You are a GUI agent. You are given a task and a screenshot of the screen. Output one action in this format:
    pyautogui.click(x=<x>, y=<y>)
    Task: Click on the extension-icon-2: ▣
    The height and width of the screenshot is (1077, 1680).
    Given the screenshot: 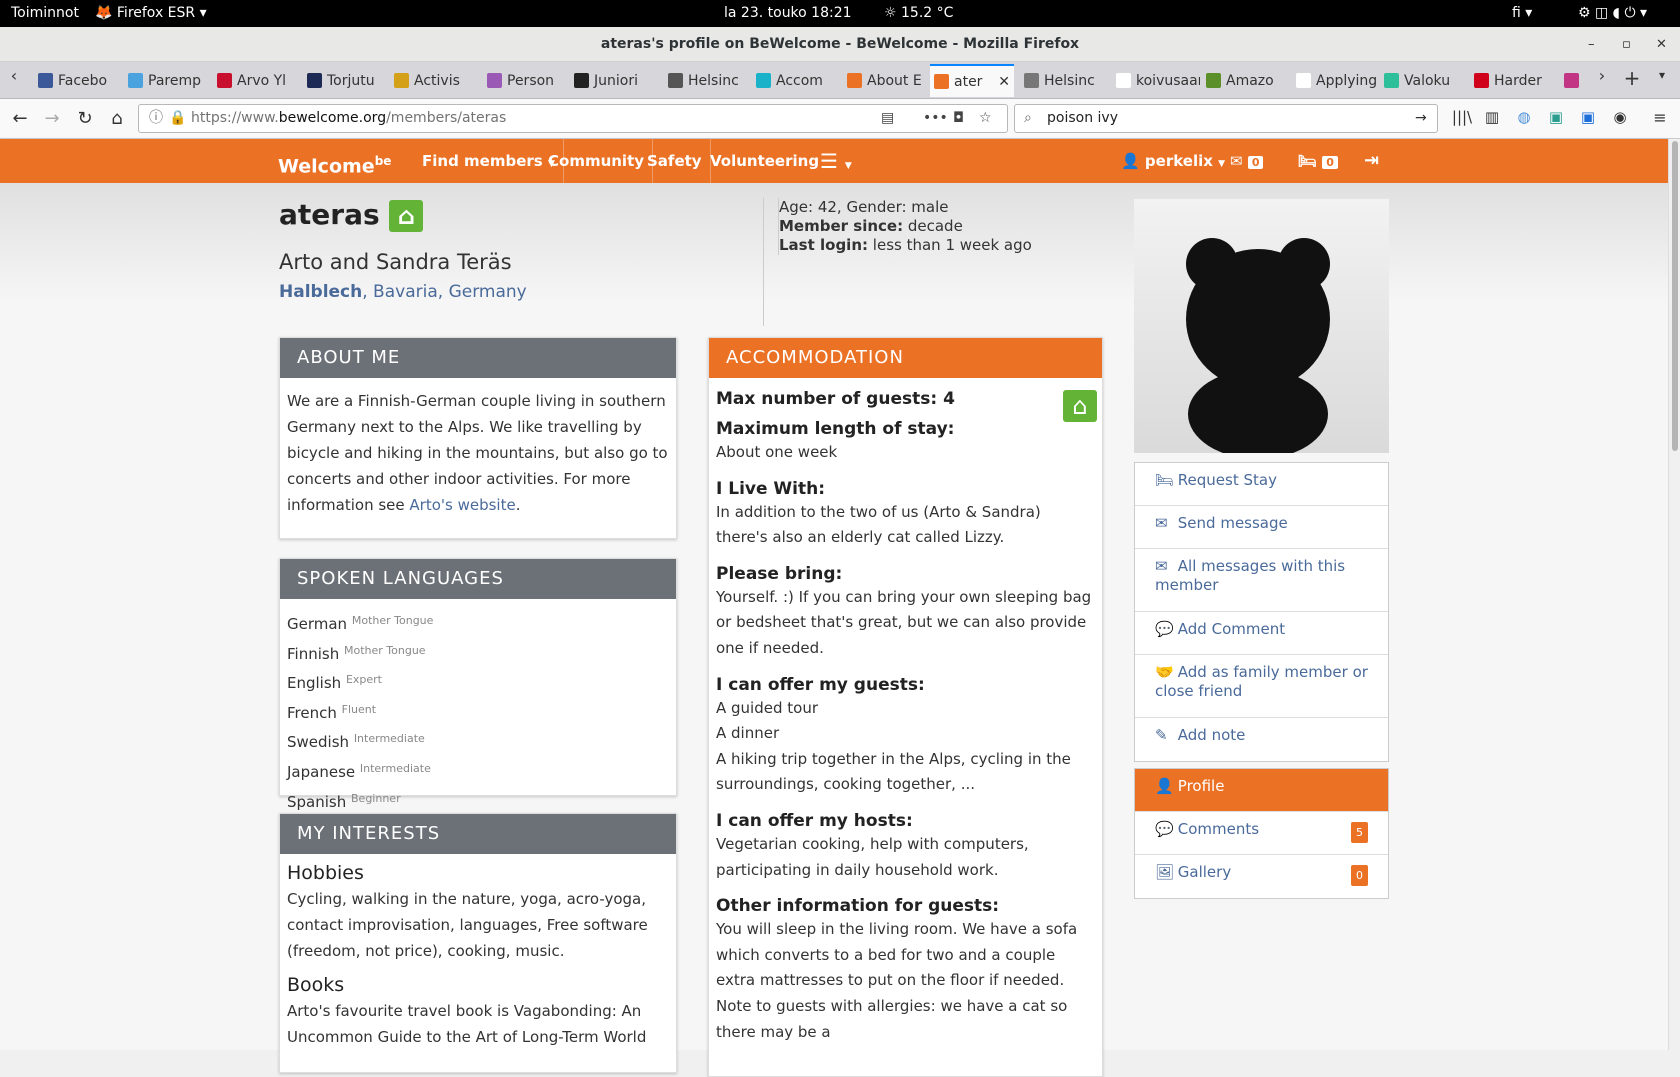 What is the action you would take?
    pyautogui.click(x=1556, y=117)
    